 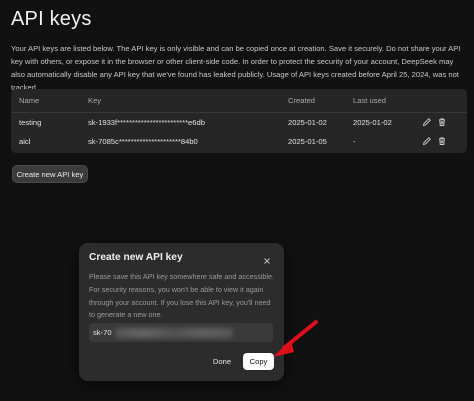 I want to click on header-last-used: Last used, so click(x=369, y=100).